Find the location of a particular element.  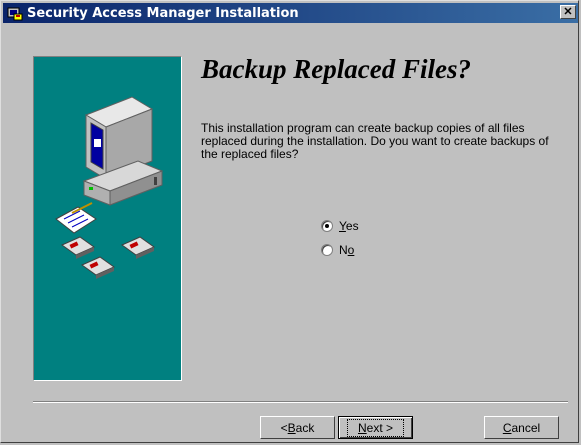

next-button: Next > is located at coordinates (375, 427).